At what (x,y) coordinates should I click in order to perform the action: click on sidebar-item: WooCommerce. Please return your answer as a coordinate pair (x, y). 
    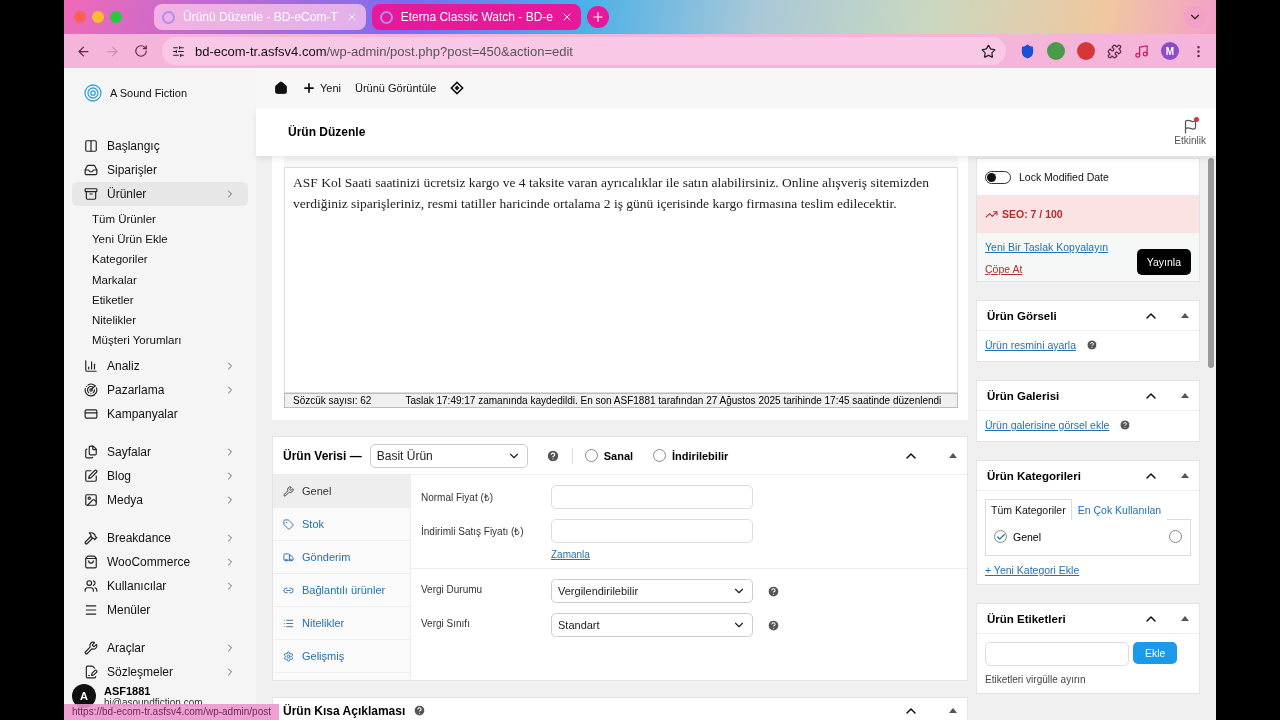
    Looking at the image, I should click on (160, 562).